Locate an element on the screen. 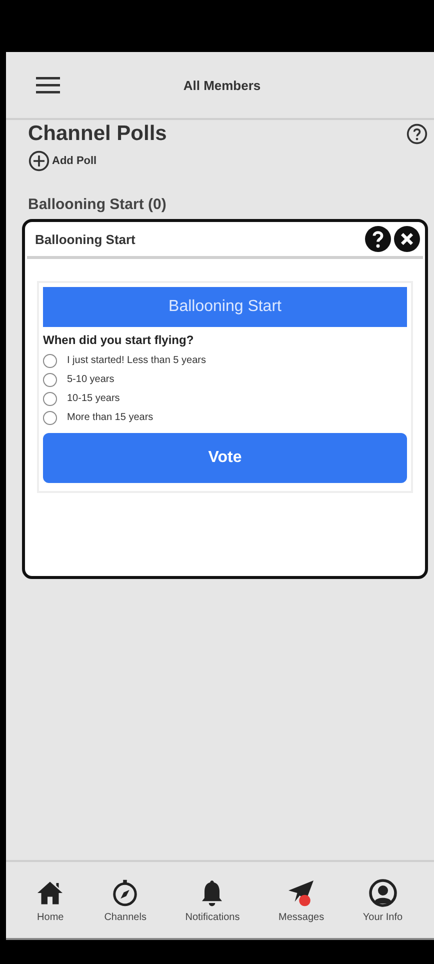 The height and width of the screenshot is (964, 434). help-button is located at coordinates (378, 239).